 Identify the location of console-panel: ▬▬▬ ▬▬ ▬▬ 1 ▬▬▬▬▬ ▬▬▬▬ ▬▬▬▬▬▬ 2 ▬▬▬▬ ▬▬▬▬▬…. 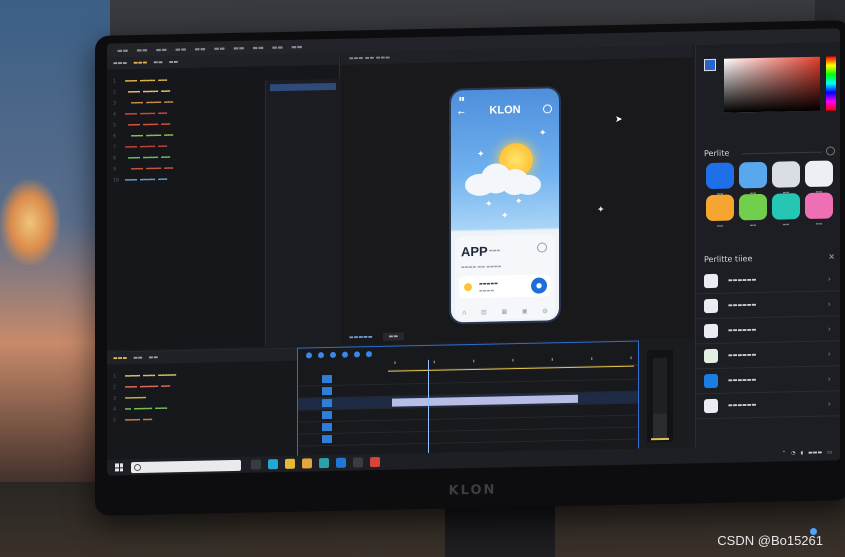
(202, 404).